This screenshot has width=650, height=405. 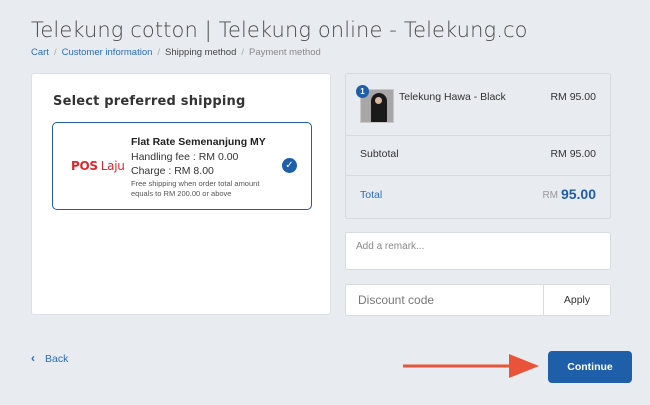 I want to click on breadcrumb-cart: Cart, so click(x=40, y=52).